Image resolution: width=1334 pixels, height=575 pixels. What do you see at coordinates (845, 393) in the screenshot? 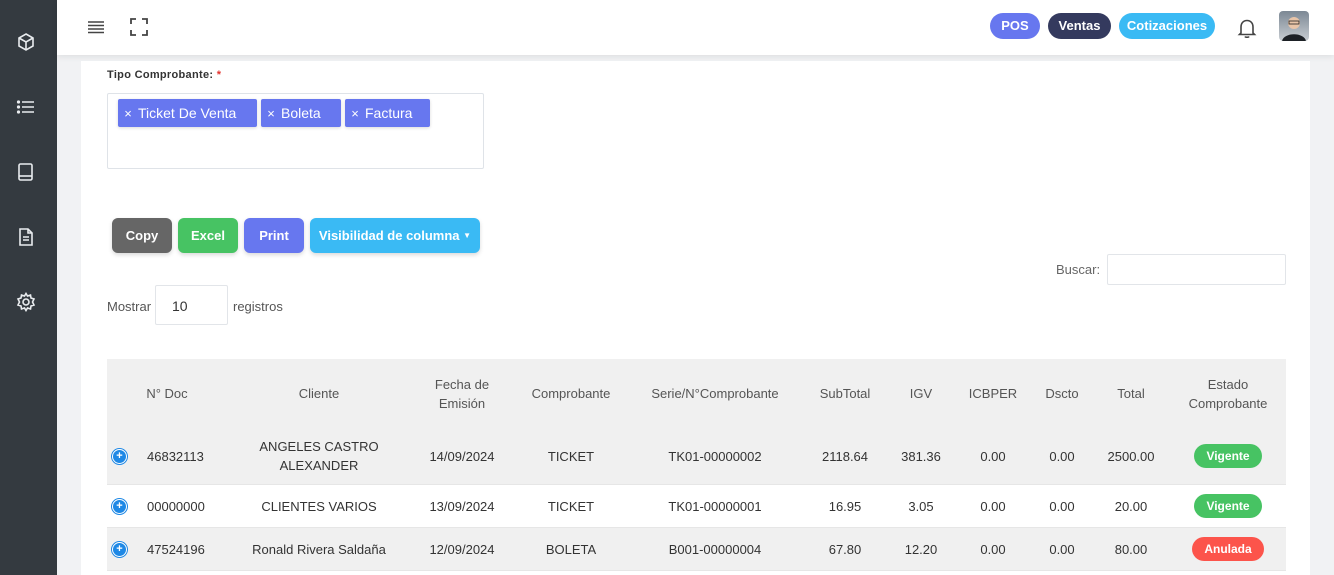
I see `th-subtotal: SubTotal` at bounding box center [845, 393].